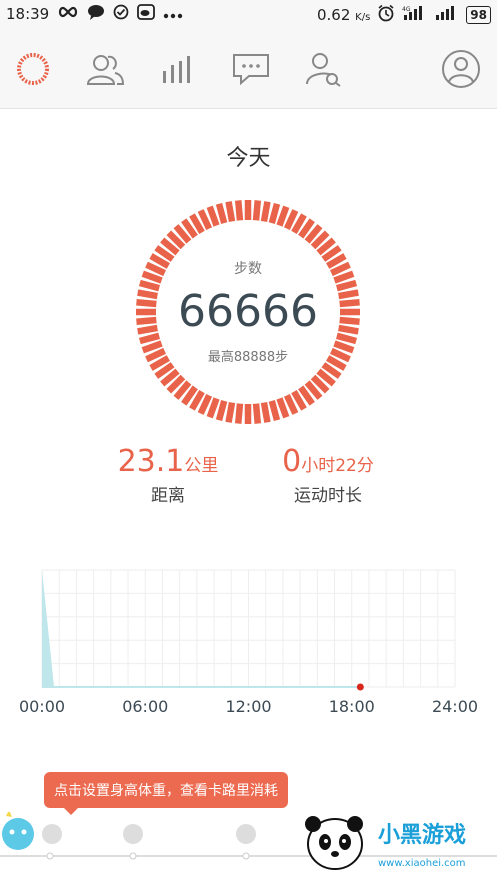  What do you see at coordinates (133, 842) in the screenshot?
I see `timeline-food-icon` at bounding box center [133, 842].